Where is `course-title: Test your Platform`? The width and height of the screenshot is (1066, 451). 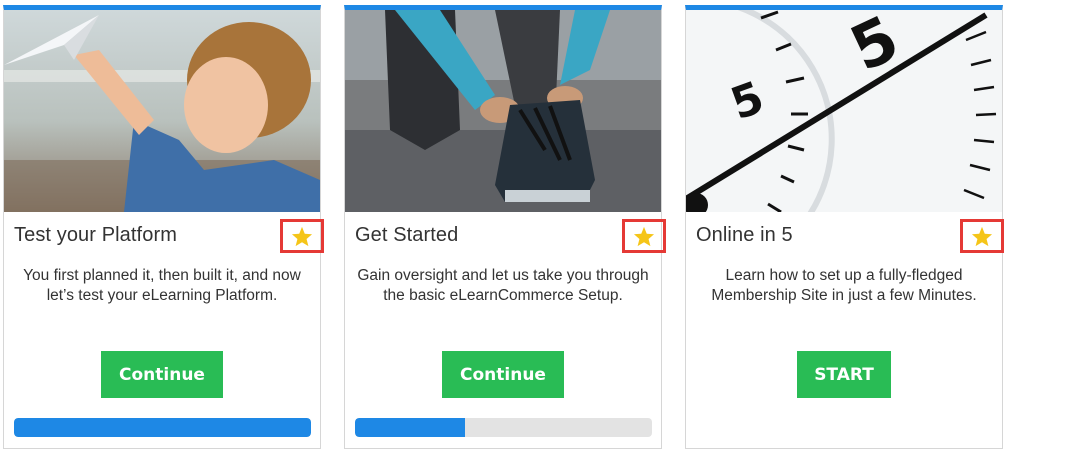 course-title: Test your Platform is located at coordinates (95, 235).